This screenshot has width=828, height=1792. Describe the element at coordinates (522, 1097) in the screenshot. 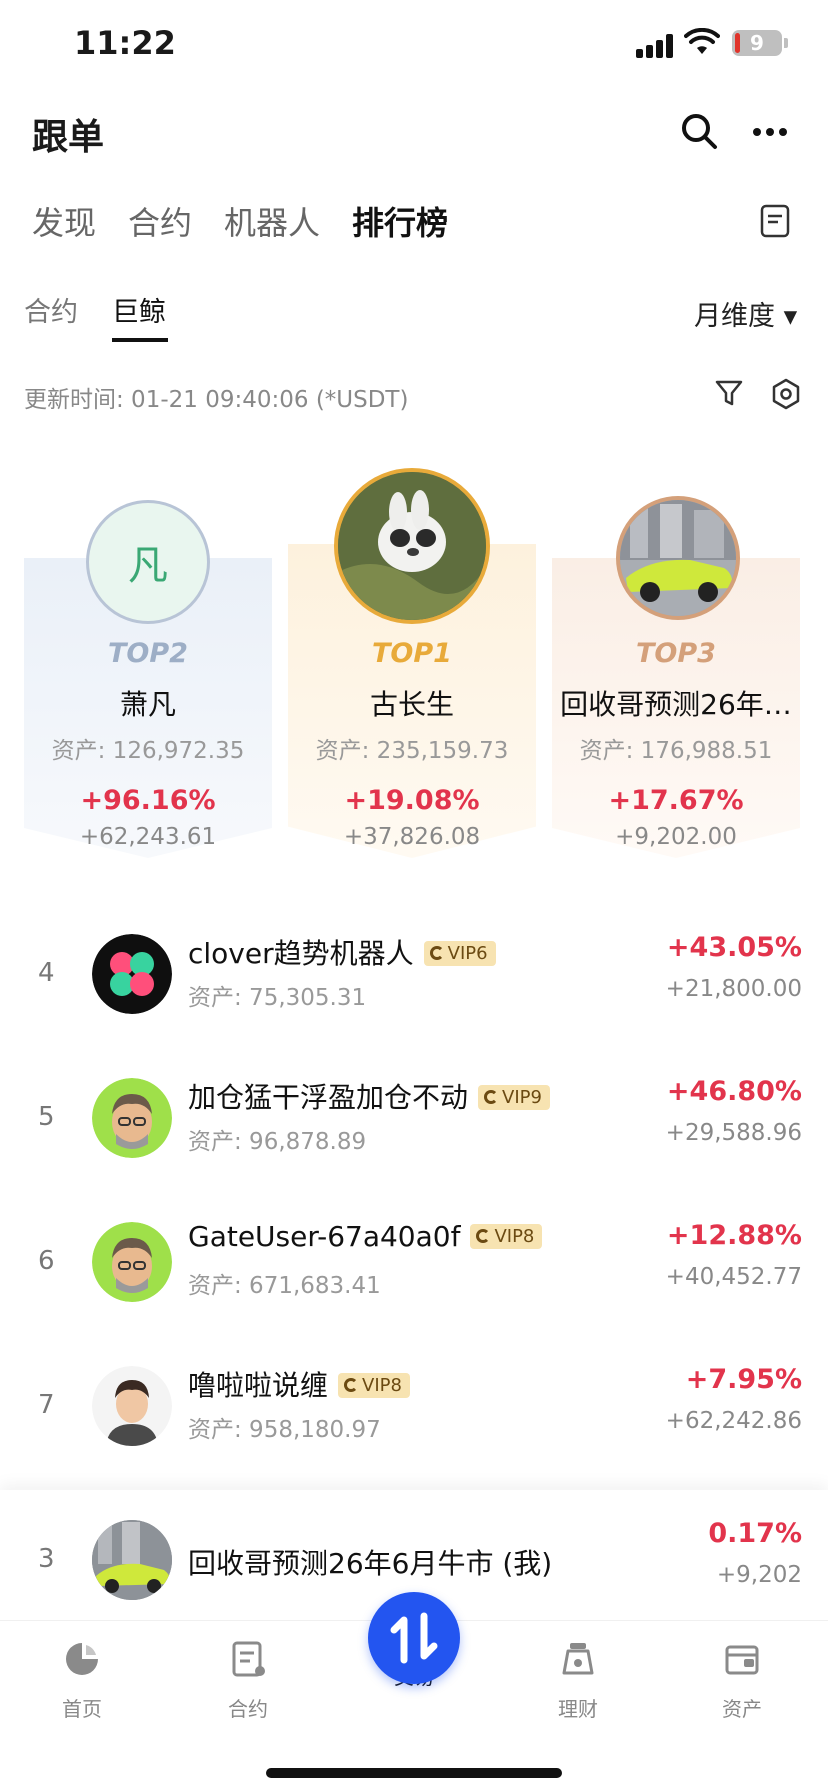

I see `vip-level: VIP9` at that location.